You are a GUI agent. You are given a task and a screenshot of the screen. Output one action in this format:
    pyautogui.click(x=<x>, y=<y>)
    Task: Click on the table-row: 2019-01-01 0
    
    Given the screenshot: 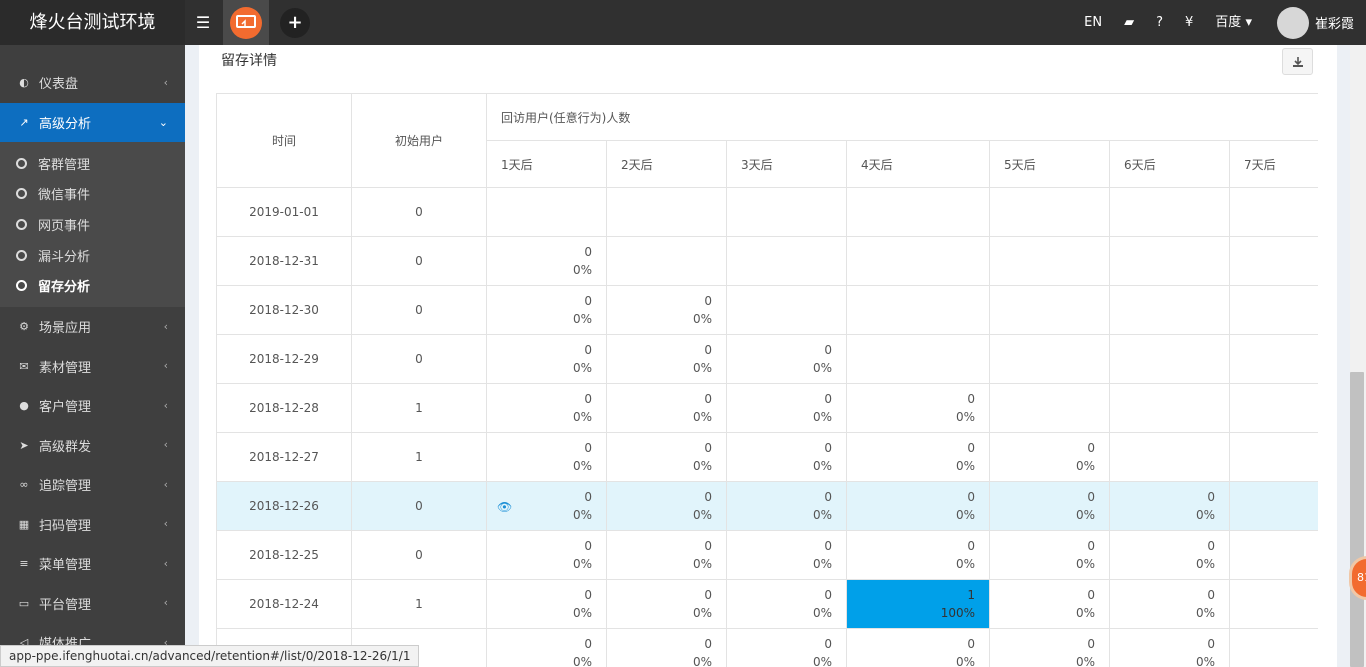 What is the action you would take?
    pyautogui.click(x=767, y=212)
    